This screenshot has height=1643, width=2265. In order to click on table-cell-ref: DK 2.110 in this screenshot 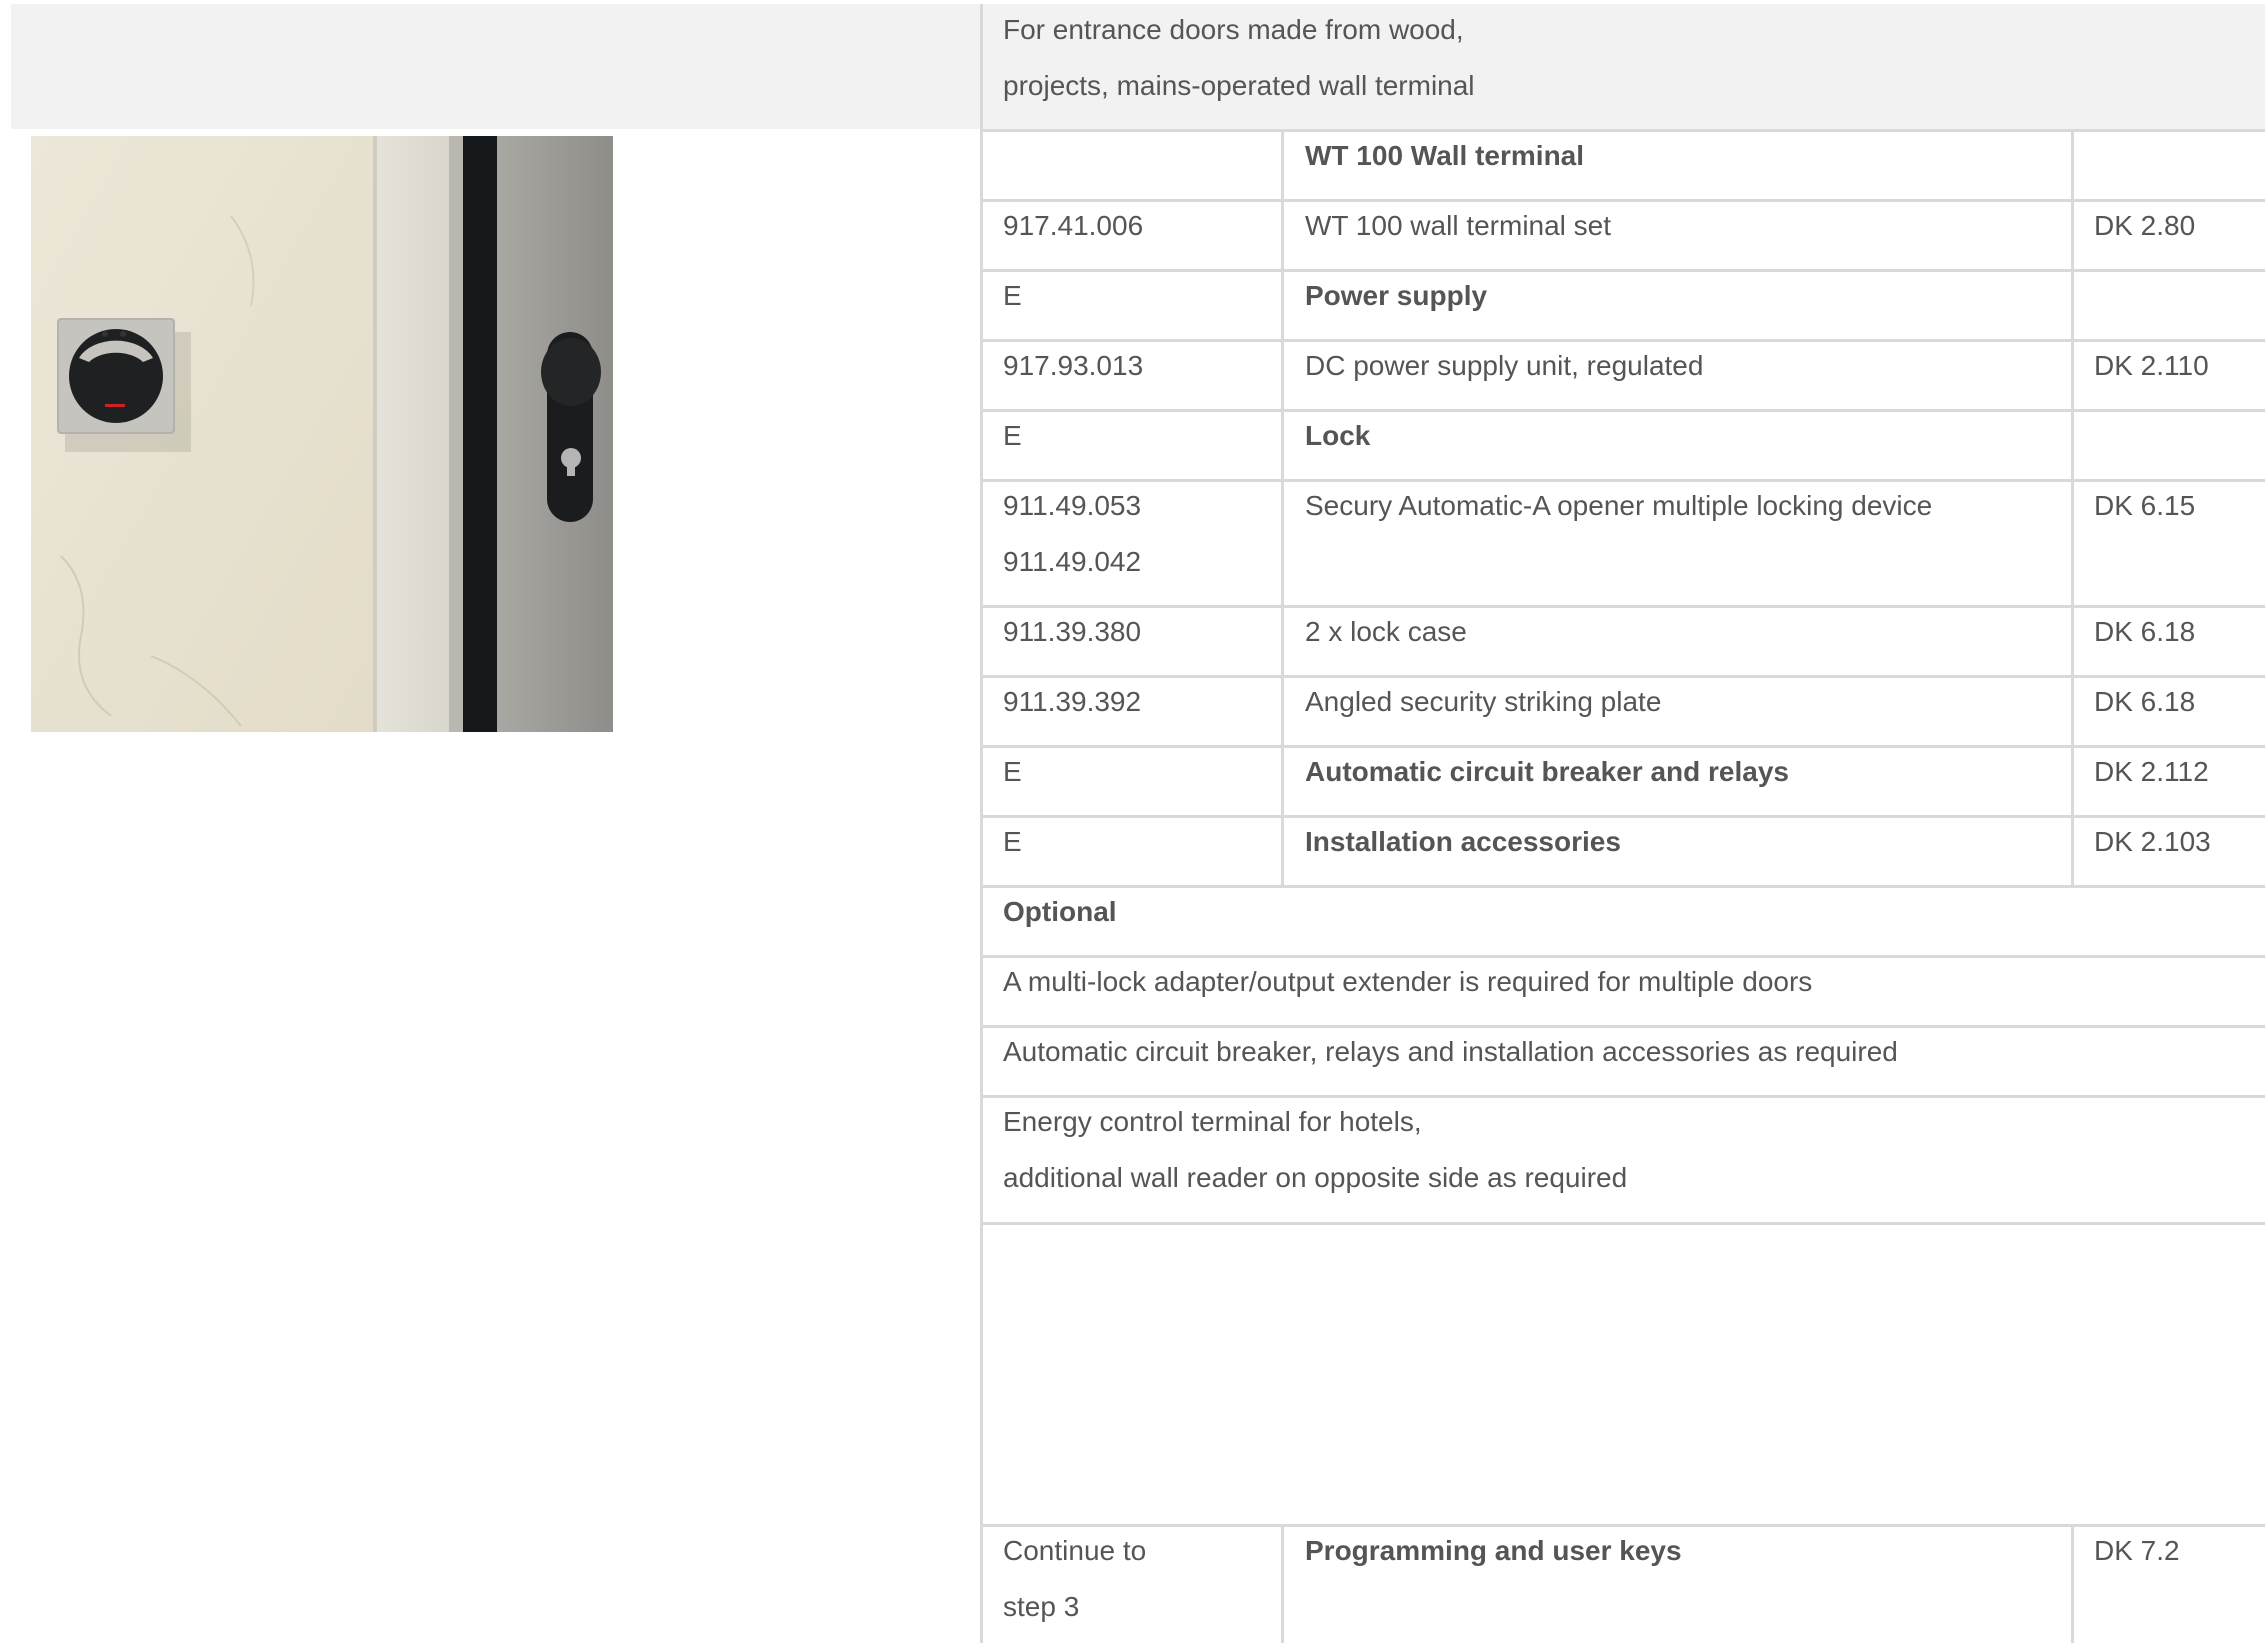, I will do `click(2151, 365)`.